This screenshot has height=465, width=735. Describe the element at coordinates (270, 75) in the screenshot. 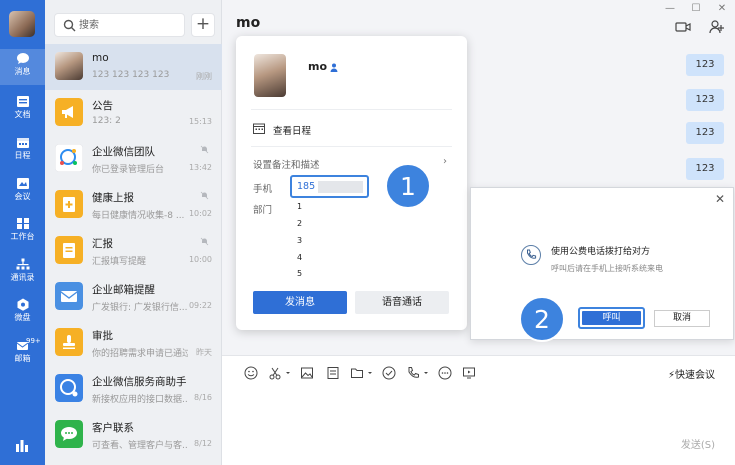

I see `profile-avatar` at that location.